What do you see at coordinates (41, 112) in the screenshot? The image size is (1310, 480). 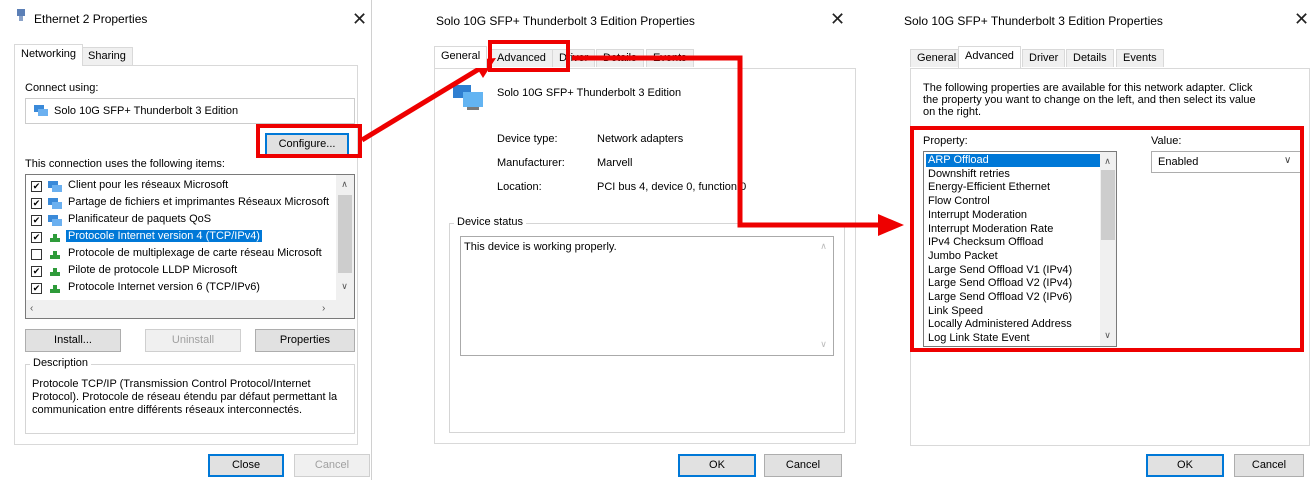 I see `adapter-icon` at bounding box center [41, 112].